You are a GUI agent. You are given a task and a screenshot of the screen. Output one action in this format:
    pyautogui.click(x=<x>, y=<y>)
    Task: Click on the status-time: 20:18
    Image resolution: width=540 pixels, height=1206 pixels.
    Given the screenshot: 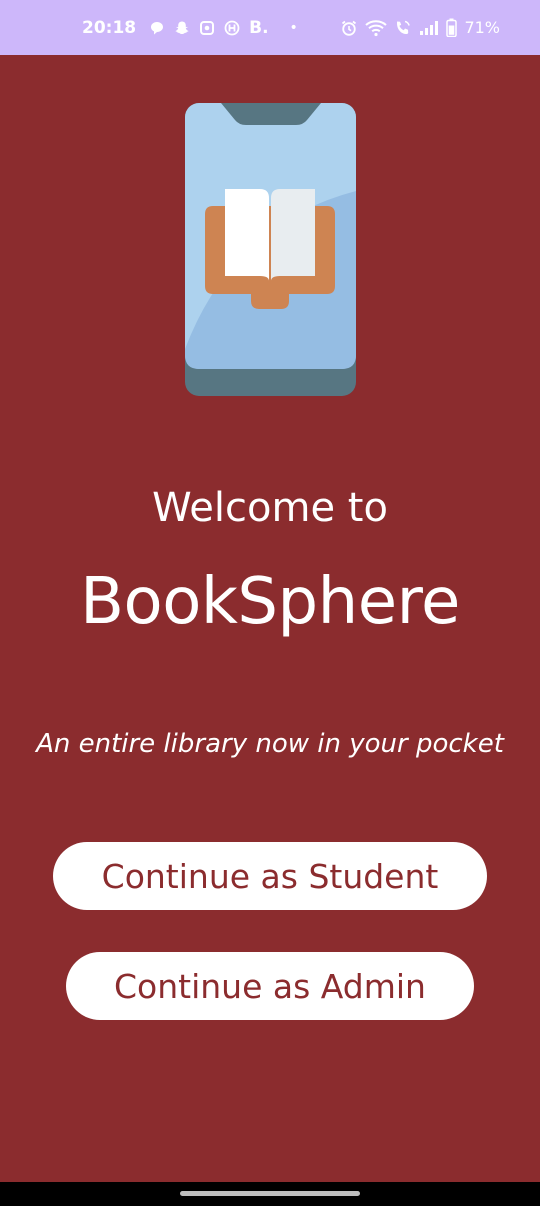 What is the action you would take?
    pyautogui.click(x=109, y=27)
    